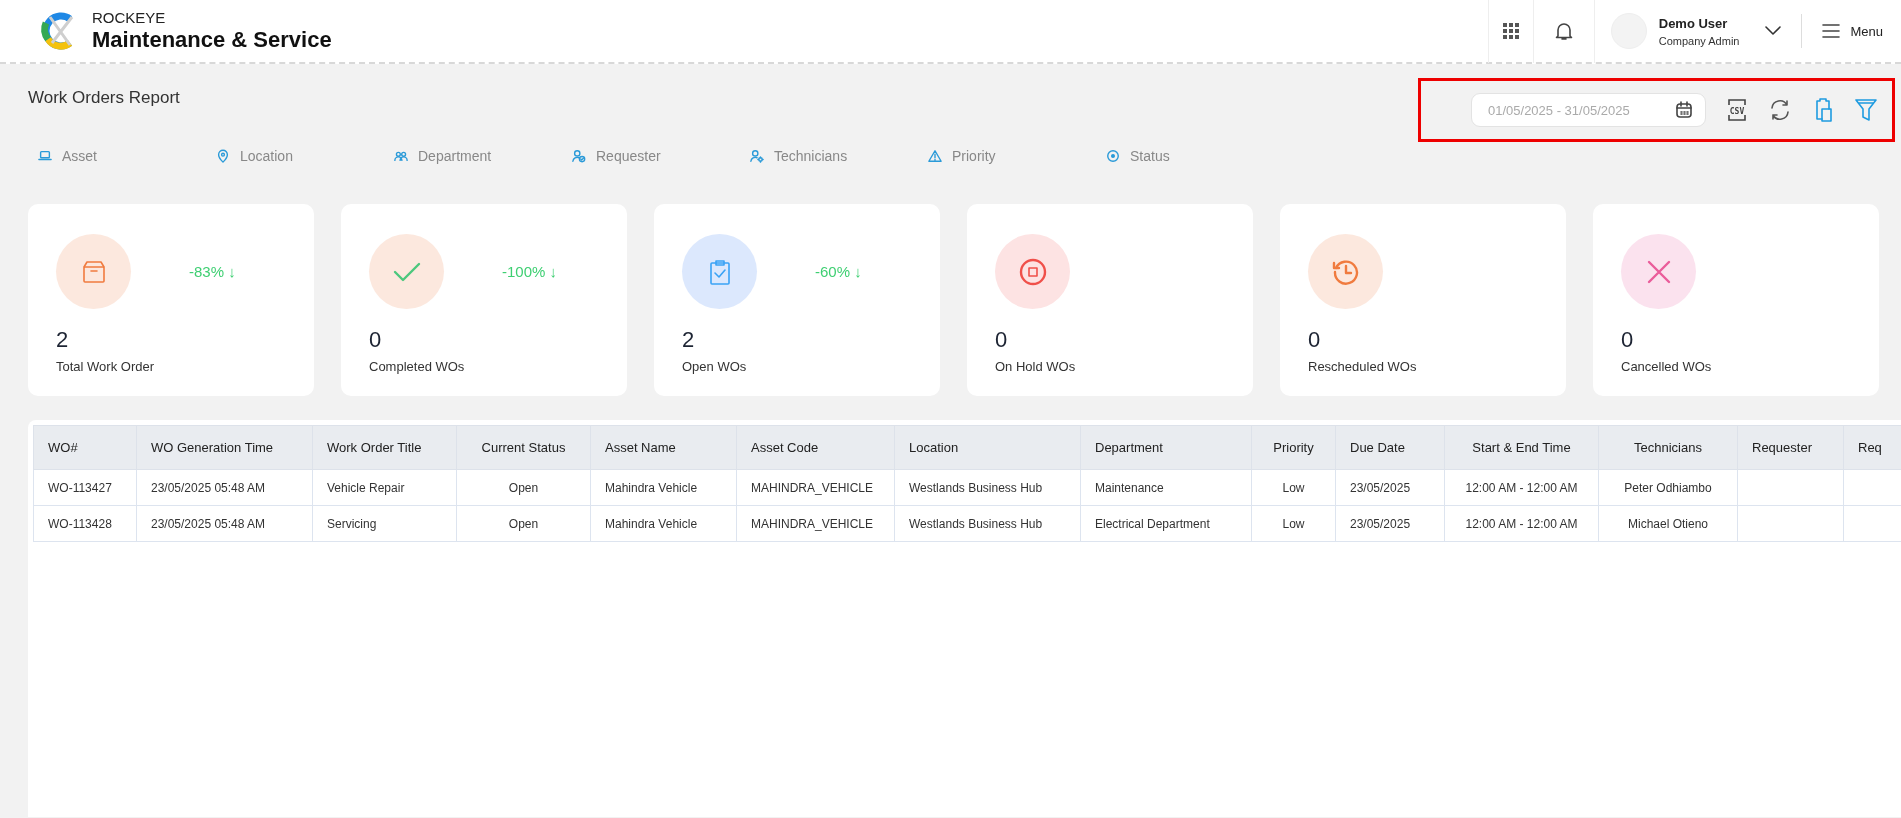 This screenshot has height=818, width=1901. What do you see at coordinates (1668, 447) in the screenshot?
I see `column-header: Technicians` at bounding box center [1668, 447].